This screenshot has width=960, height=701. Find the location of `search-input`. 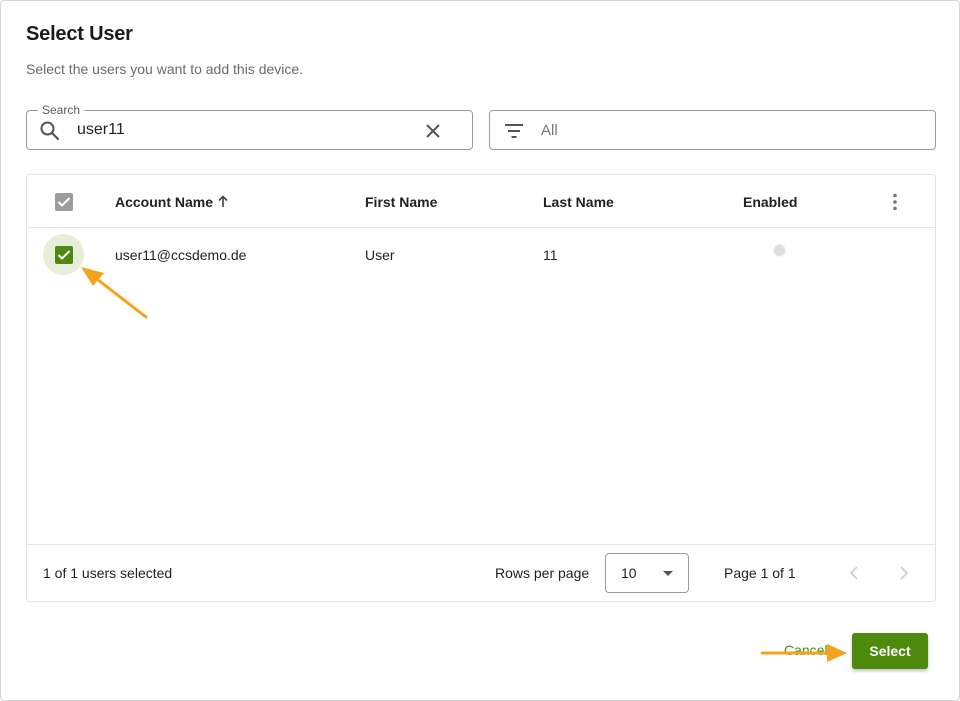

search-input is located at coordinates (242, 130).